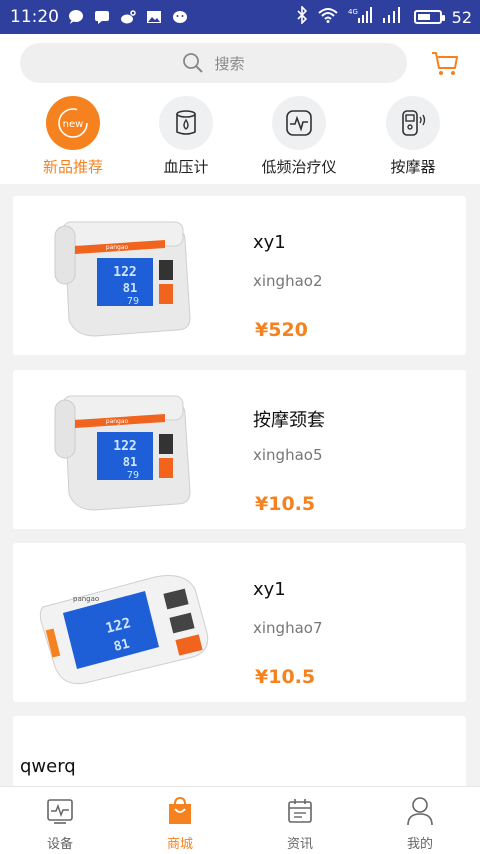 The image size is (480, 854). I want to click on product-image: 122 81 pangao, so click(125, 622).